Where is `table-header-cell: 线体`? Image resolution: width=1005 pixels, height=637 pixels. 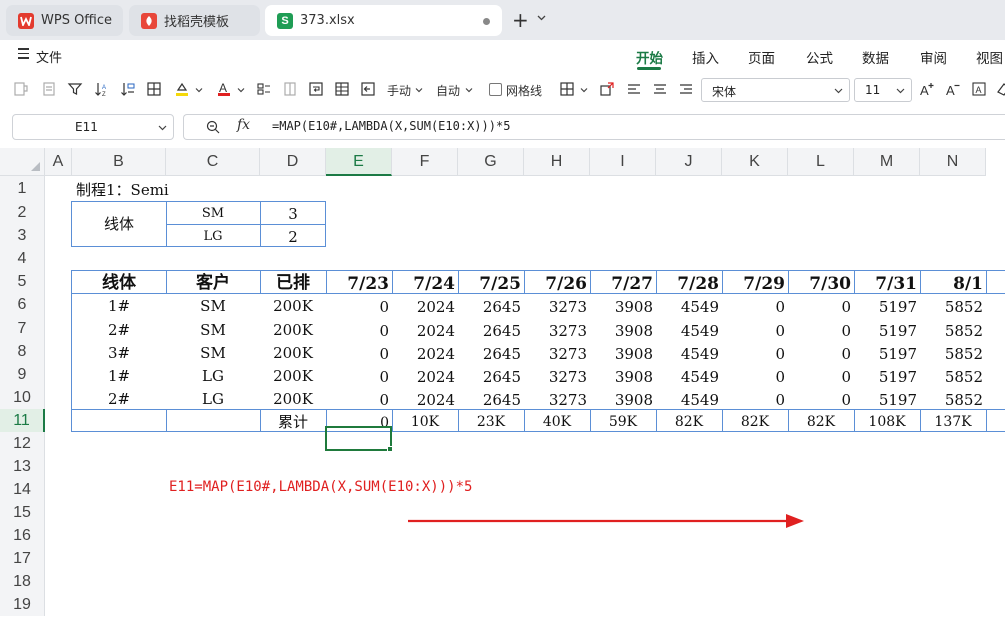
table-header-cell: 线体 is located at coordinates (119, 281).